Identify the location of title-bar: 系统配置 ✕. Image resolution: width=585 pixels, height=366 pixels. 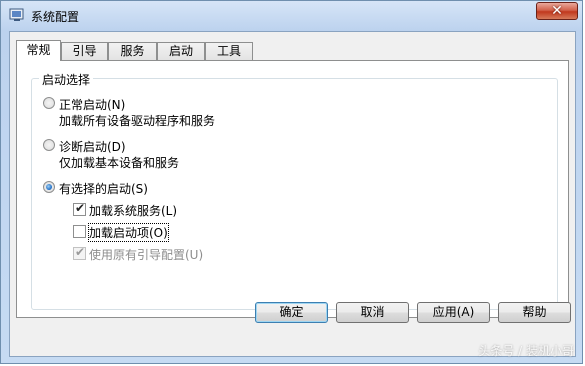
(292, 16).